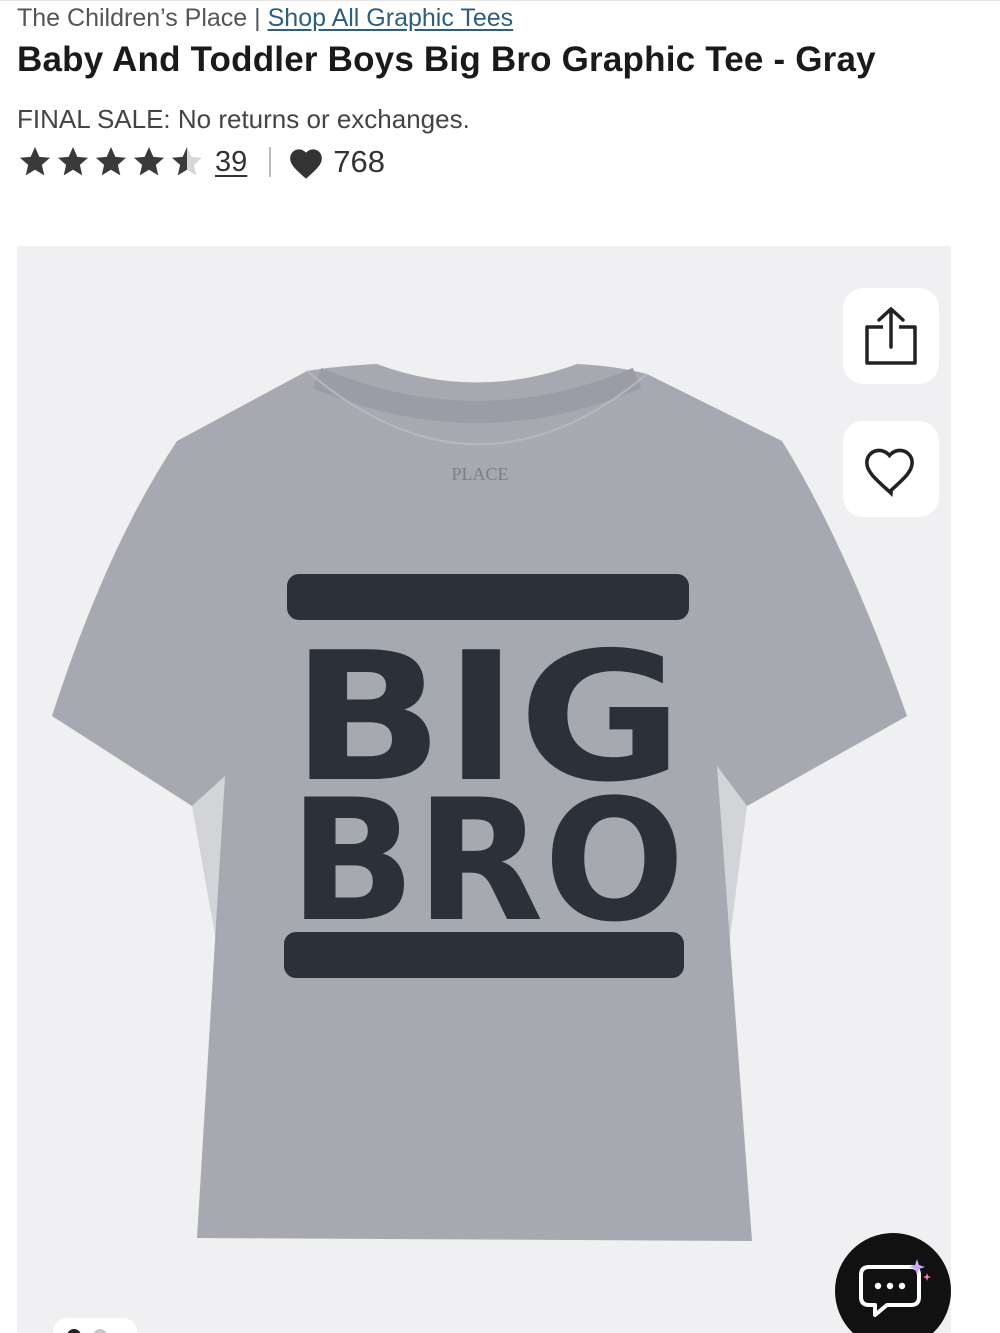  I want to click on top-divider, so click(500, 0).